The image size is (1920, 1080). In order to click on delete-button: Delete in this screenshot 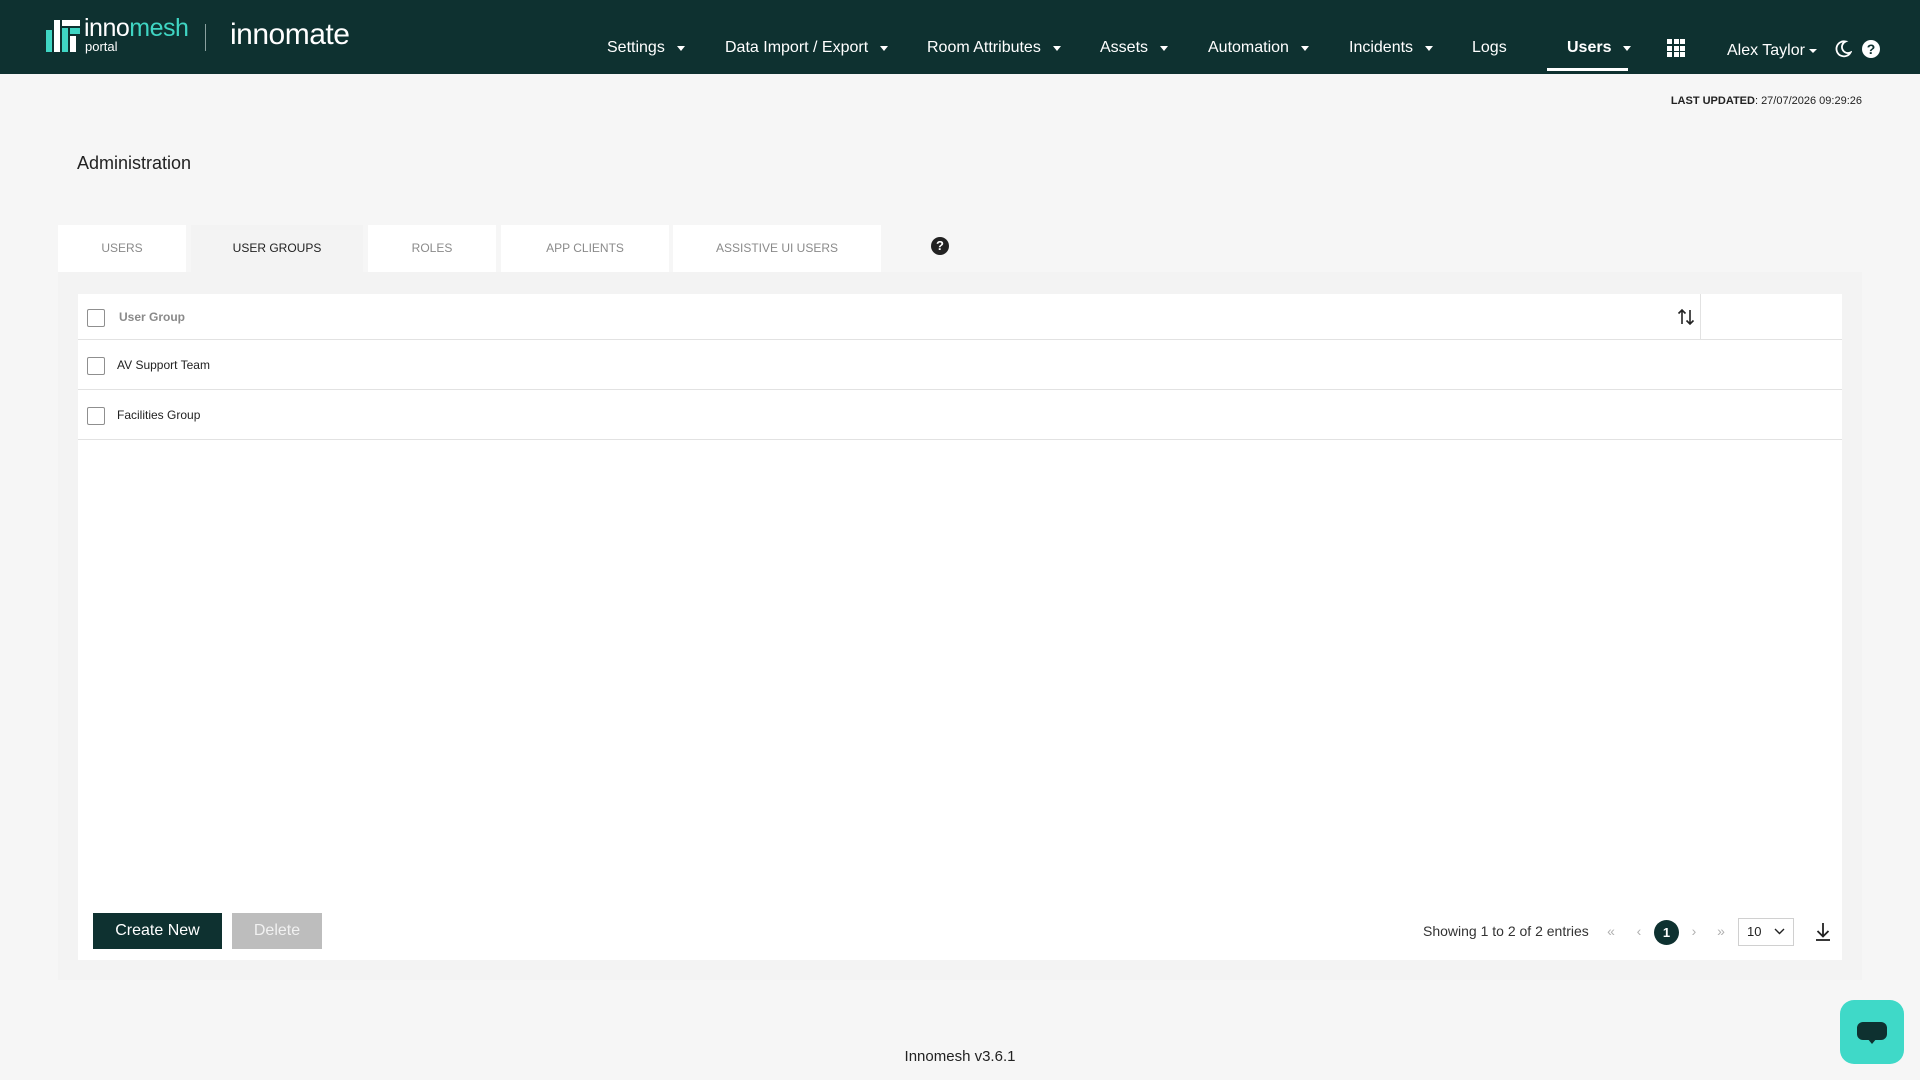, I will do `click(277, 931)`.